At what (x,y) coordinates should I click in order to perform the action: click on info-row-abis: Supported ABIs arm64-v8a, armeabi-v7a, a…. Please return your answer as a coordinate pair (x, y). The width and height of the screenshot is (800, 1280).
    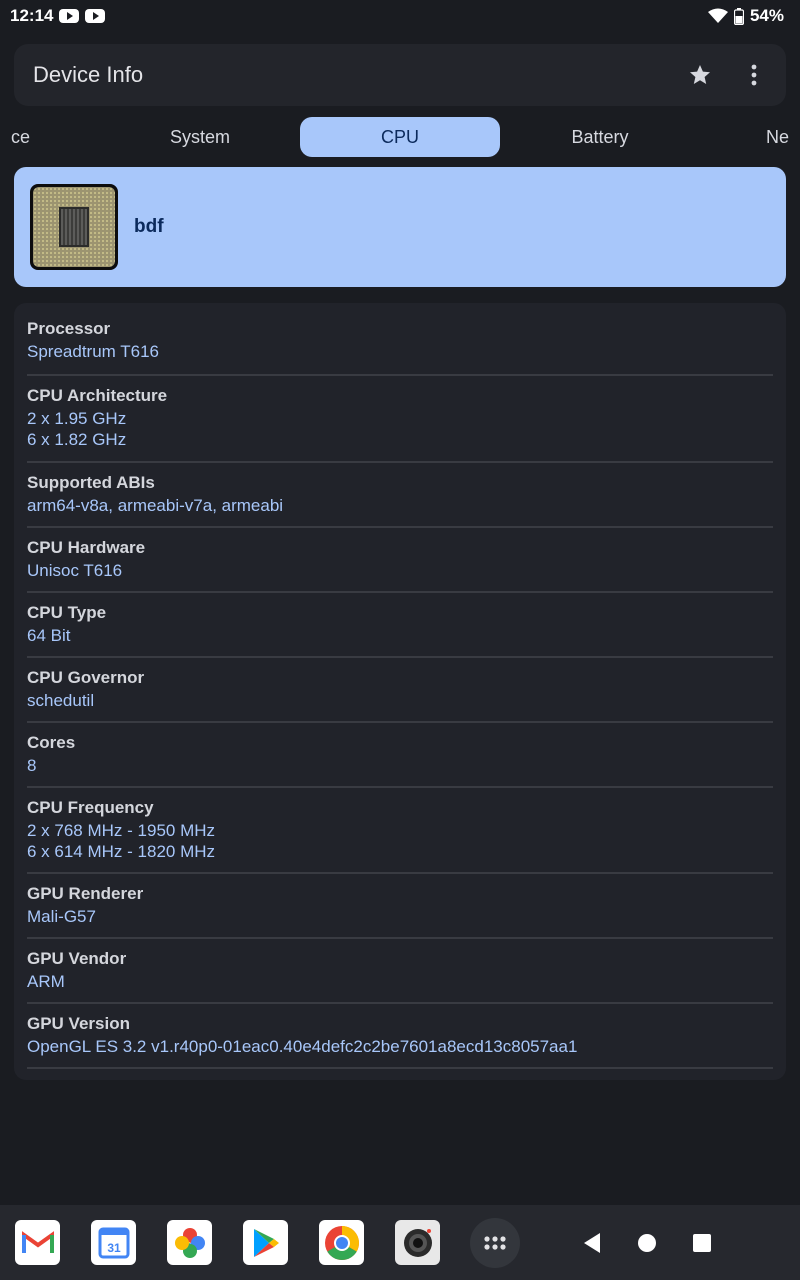
    Looking at the image, I should click on (400, 495).